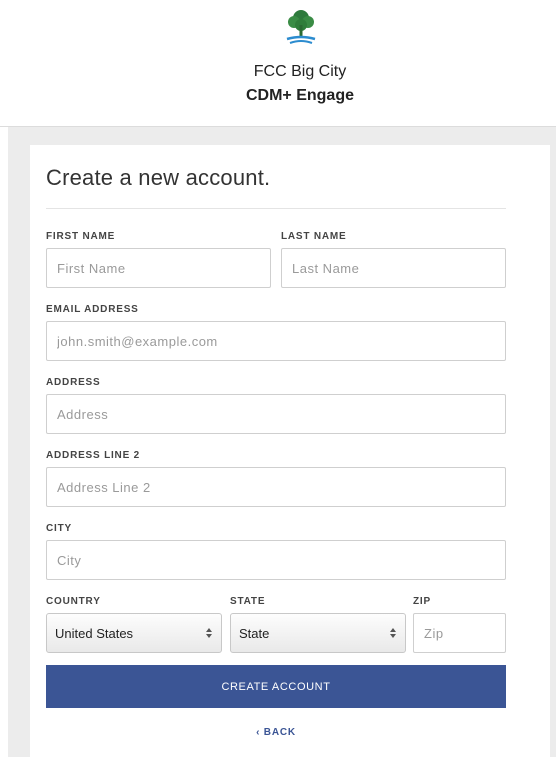 Image resolution: width=556 pixels, height=757 pixels. What do you see at coordinates (318, 633) in the screenshot?
I see `state-select: State` at bounding box center [318, 633].